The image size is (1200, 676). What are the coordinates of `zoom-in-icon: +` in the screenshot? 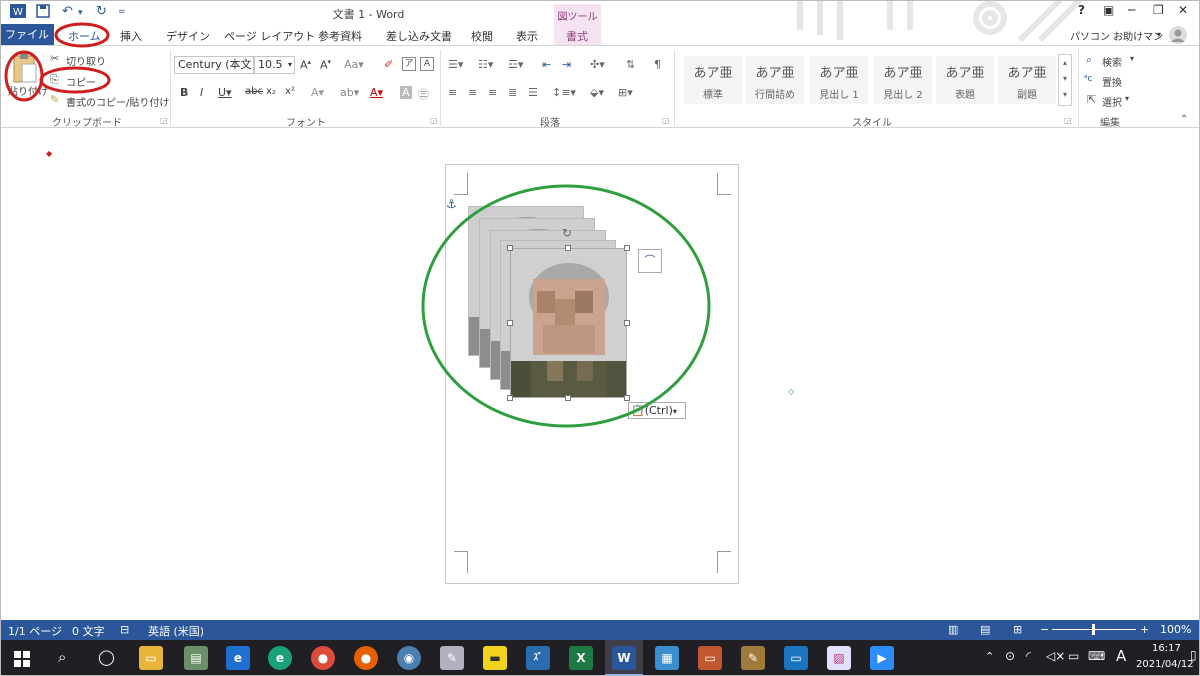 It's located at (1144, 629).